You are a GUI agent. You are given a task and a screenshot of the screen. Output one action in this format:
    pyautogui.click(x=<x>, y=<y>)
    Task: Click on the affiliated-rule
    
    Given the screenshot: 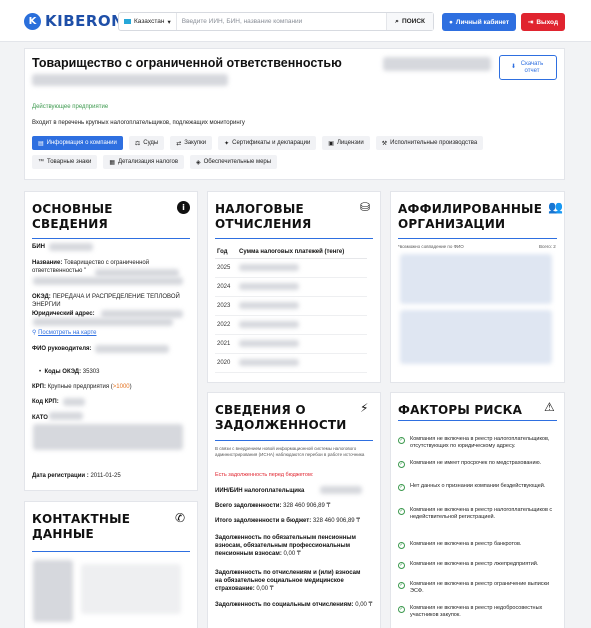 What is the action you would take?
    pyautogui.click(x=477, y=238)
    